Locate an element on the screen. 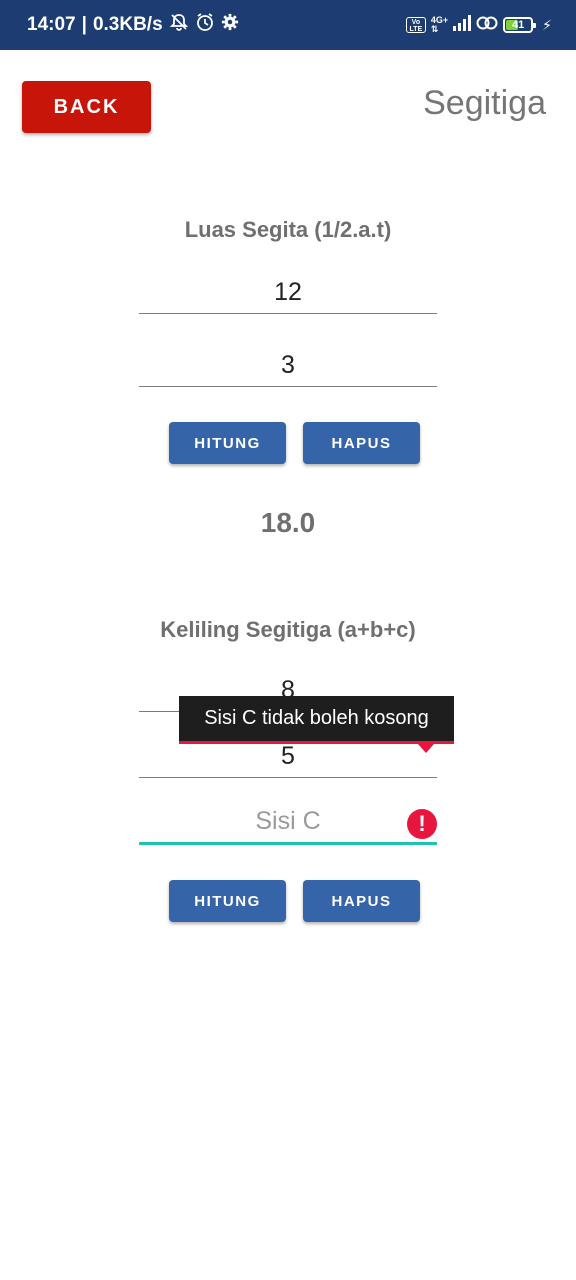 The image size is (576, 1280). keliling-hapus-button: HAPUS is located at coordinates (361, 901).